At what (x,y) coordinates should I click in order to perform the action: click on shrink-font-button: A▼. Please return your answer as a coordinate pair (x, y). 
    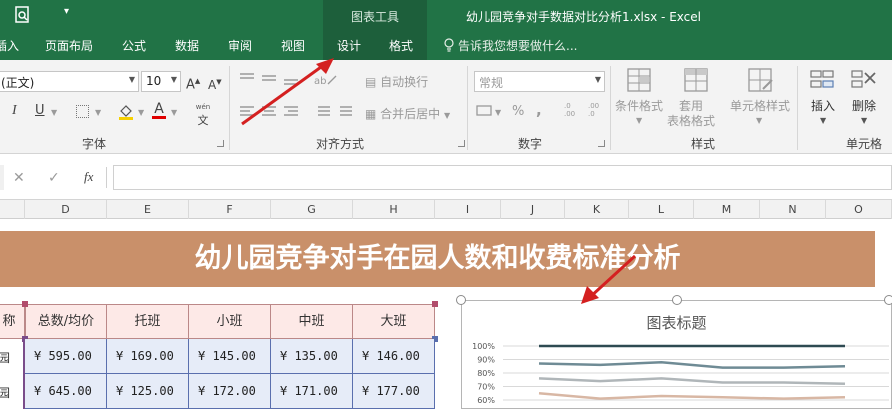
    Looking at the image, I should click on (215, 83).